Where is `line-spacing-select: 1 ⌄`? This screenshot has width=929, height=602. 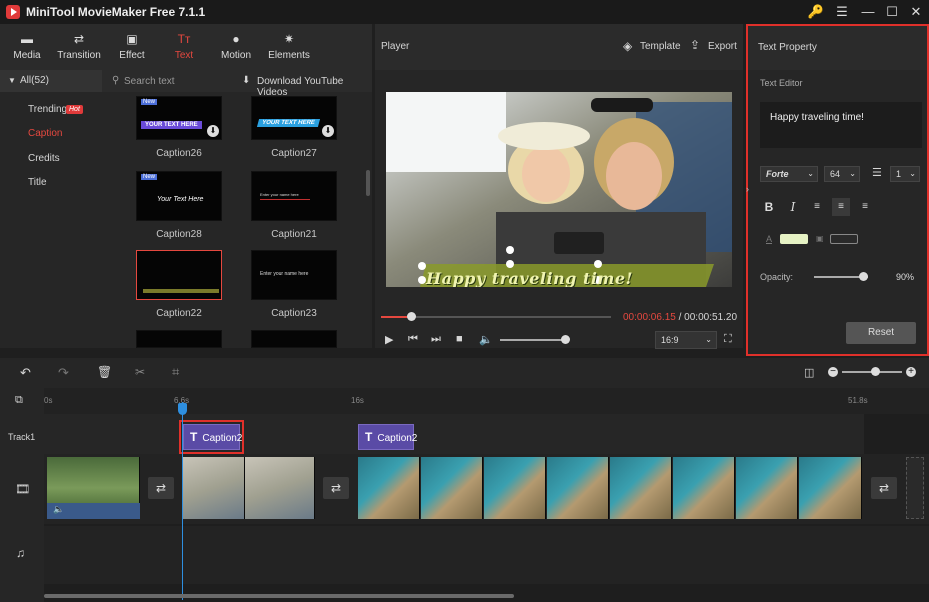
line-spacing-select: 1 ⌄ is located at coordinates (905, 174).